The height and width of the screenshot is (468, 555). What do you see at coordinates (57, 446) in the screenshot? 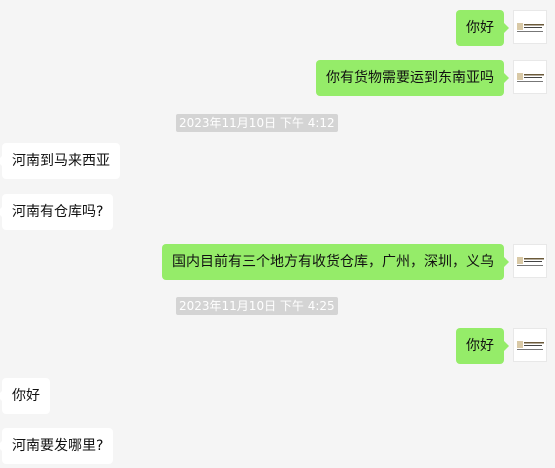
I see `incoming-message: 河南要发哪里?` at bounding box center [57, 446].